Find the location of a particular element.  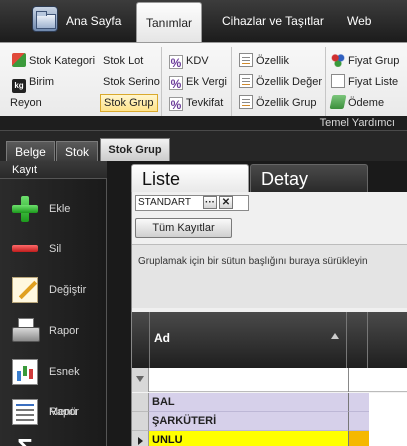

all-records-button: Tüm Kayıtlar is located at coordinates (183, 228).